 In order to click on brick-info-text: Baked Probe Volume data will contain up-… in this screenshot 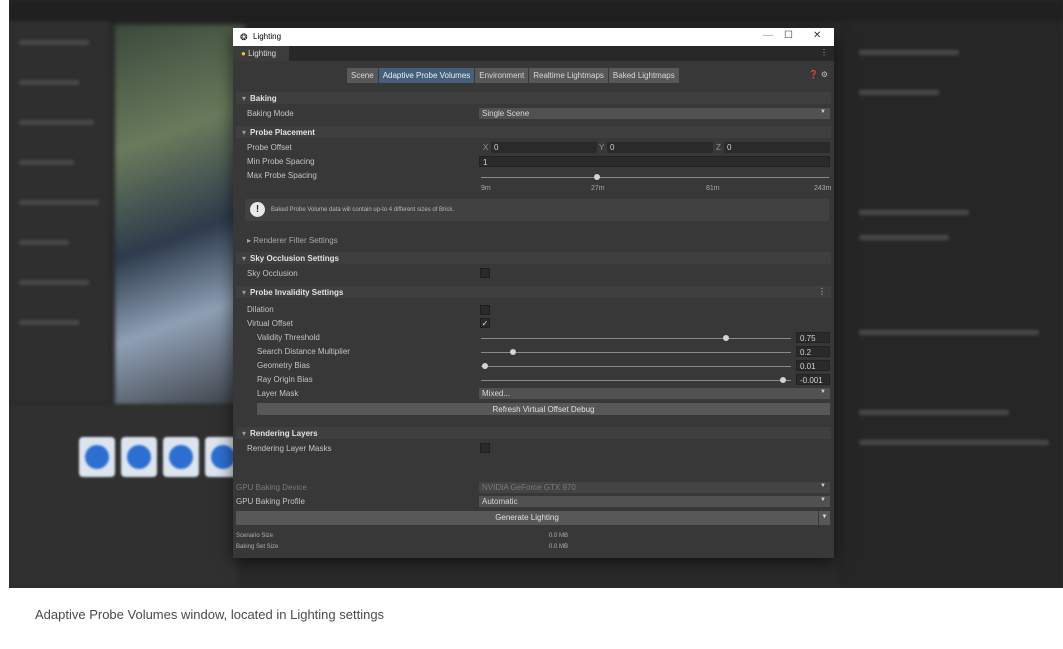, I will do `click(362, 210)`.